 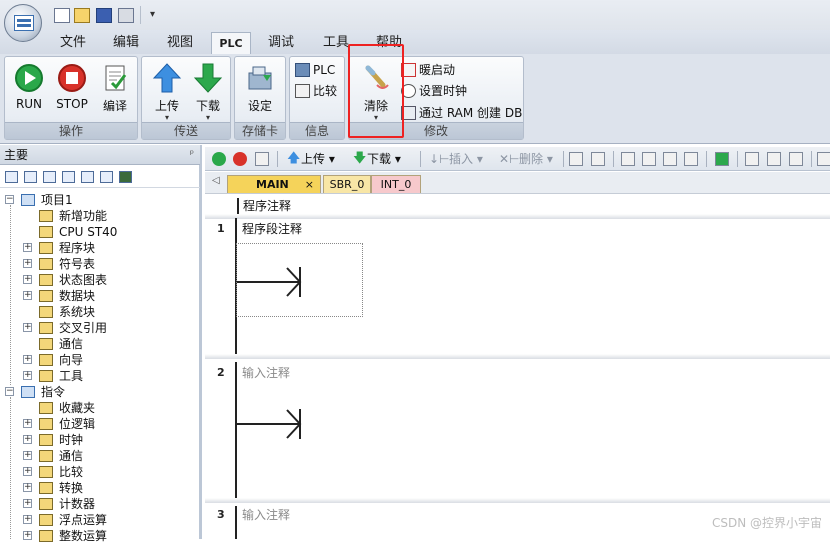 What do you see at coordinates (180, 43) in the screenshot?
I see `tab-view: 视图` at bounding box center [180, 43].